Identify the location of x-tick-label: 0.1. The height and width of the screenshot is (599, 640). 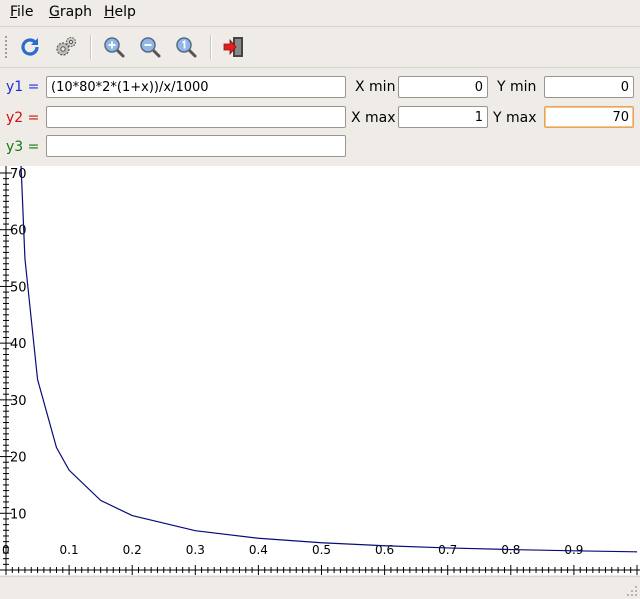
(69, 550).